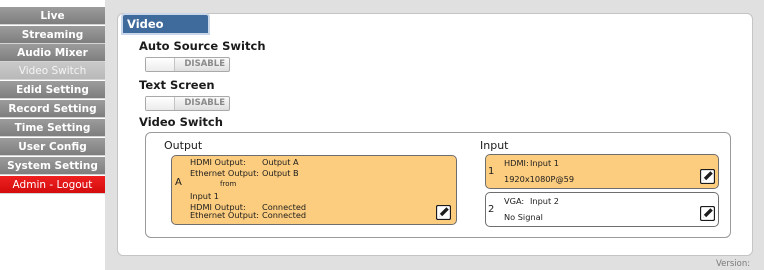  I want to click on text-screen-heading: Text Screen, so click(177, 85).